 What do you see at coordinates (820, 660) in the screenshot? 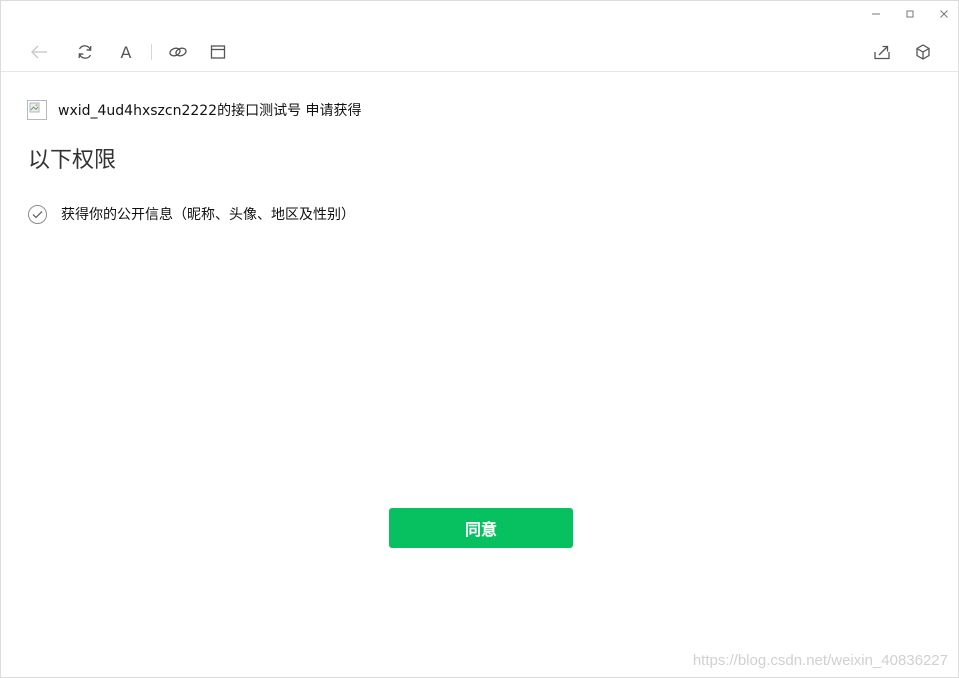
I see `watermark: https://blog.csdn.net/weixin_40836227` at bounding box center [820, 660].